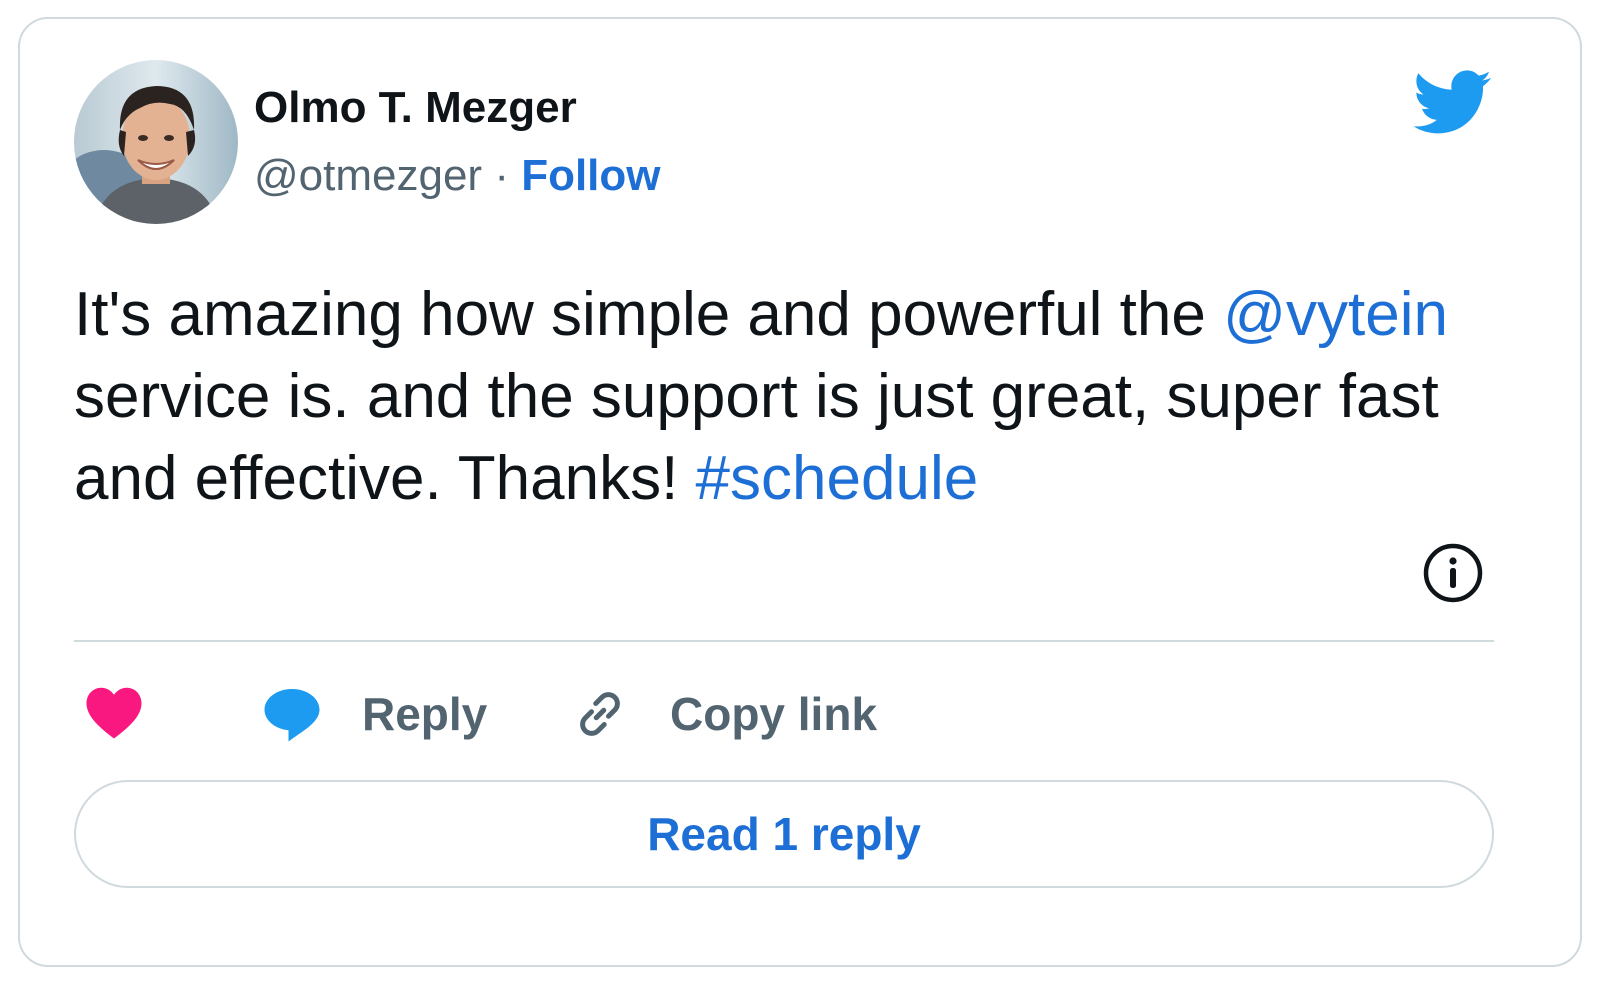  I want to click on follow-button: Follow, so click(590, 175).